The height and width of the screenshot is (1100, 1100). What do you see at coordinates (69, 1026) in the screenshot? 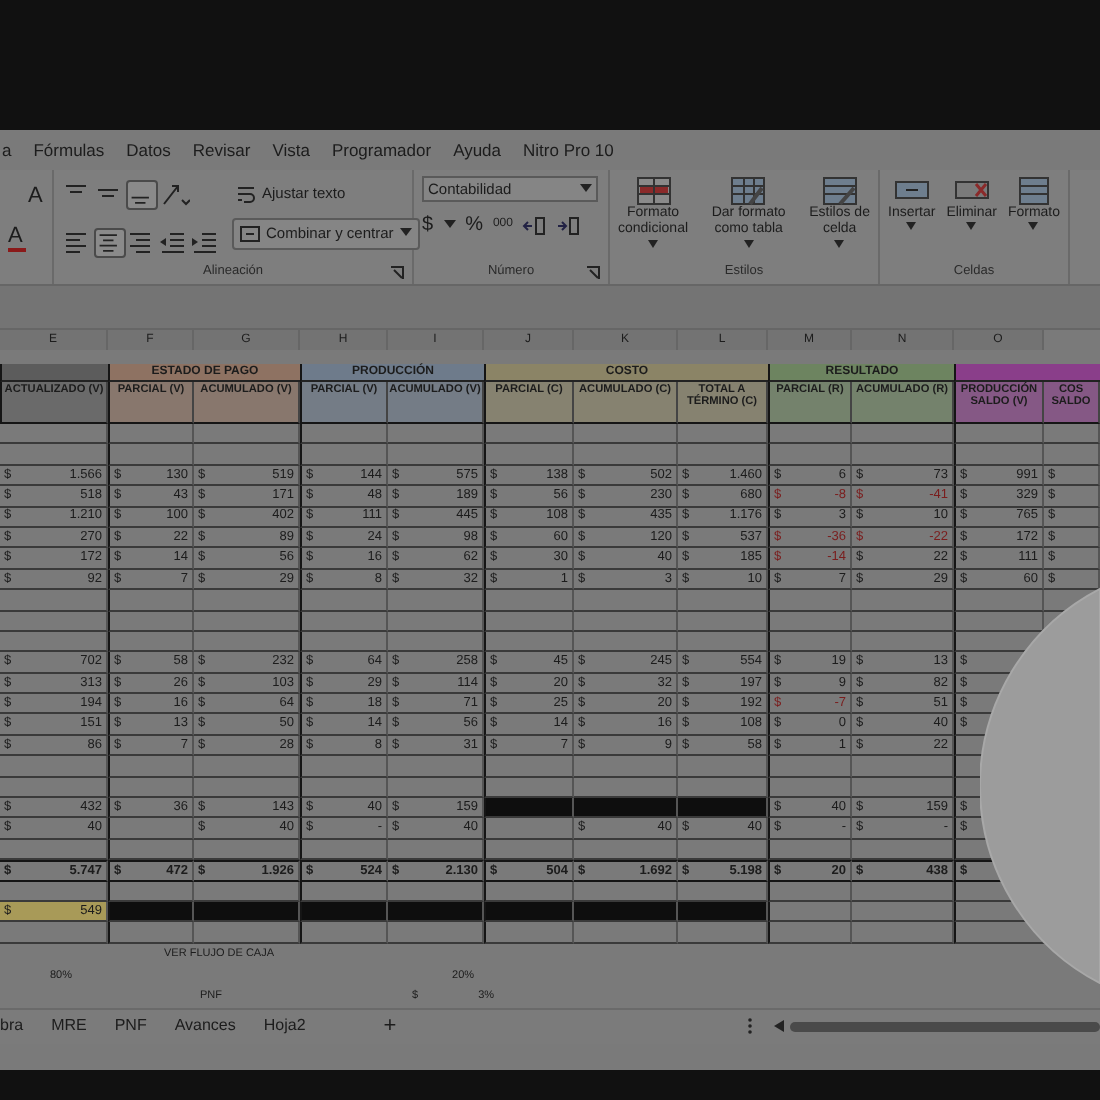
I see `sheet-tab: MRE` at bounding box center [69, 1026].